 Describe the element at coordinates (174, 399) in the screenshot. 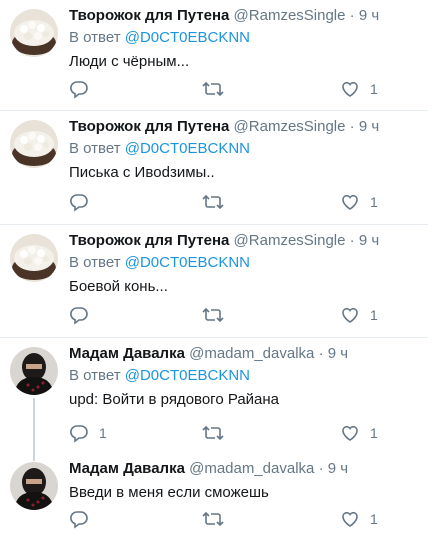

I see `tweet-text: upd: Войти в рядового Райана` at that location.